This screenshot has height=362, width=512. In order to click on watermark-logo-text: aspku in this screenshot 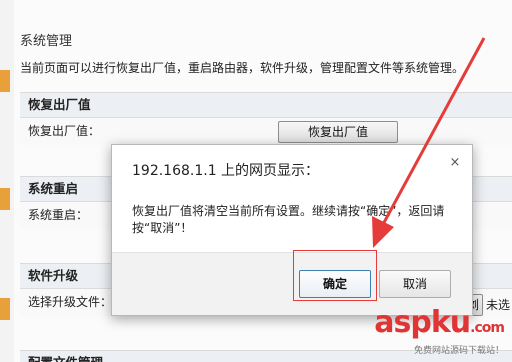, I will do `click(422, 322)`.